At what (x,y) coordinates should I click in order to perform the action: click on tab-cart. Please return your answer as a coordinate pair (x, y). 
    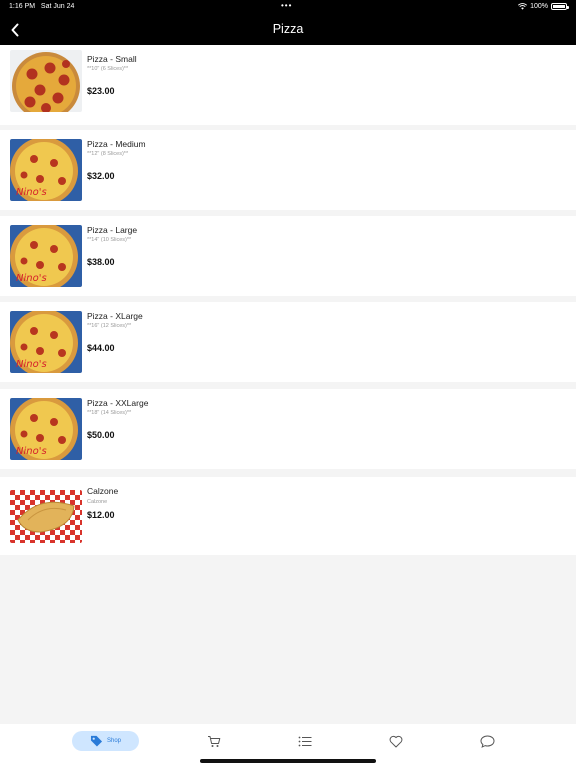
    Looking at the image, I should click on (214, 741).